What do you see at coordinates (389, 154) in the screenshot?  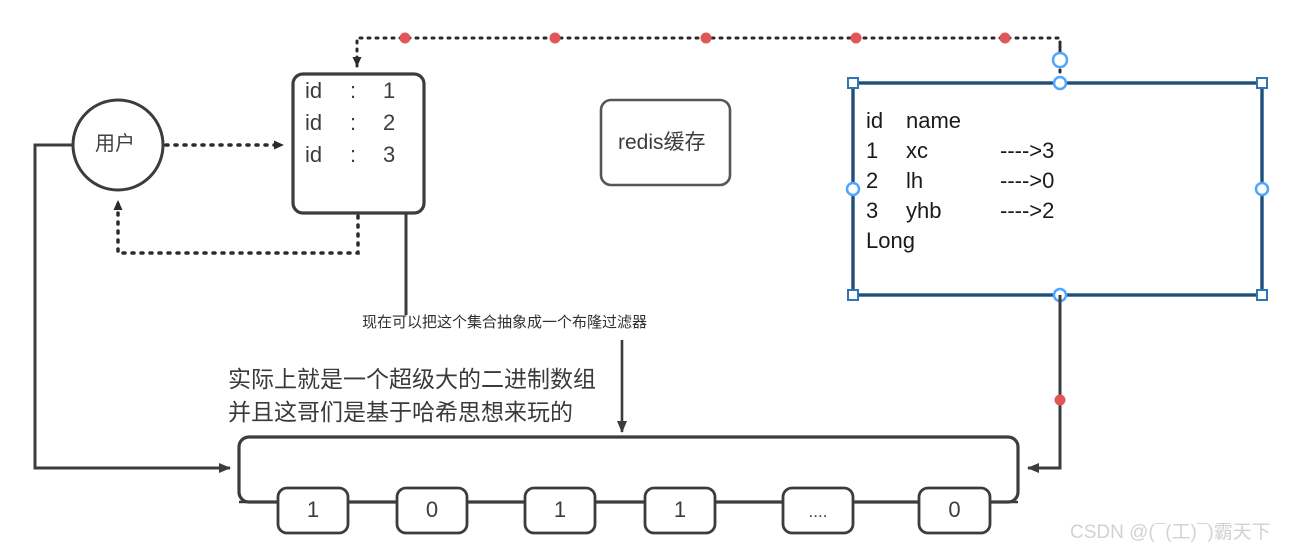 I see `id-row-value: 3` at bounding box center [389, 154].